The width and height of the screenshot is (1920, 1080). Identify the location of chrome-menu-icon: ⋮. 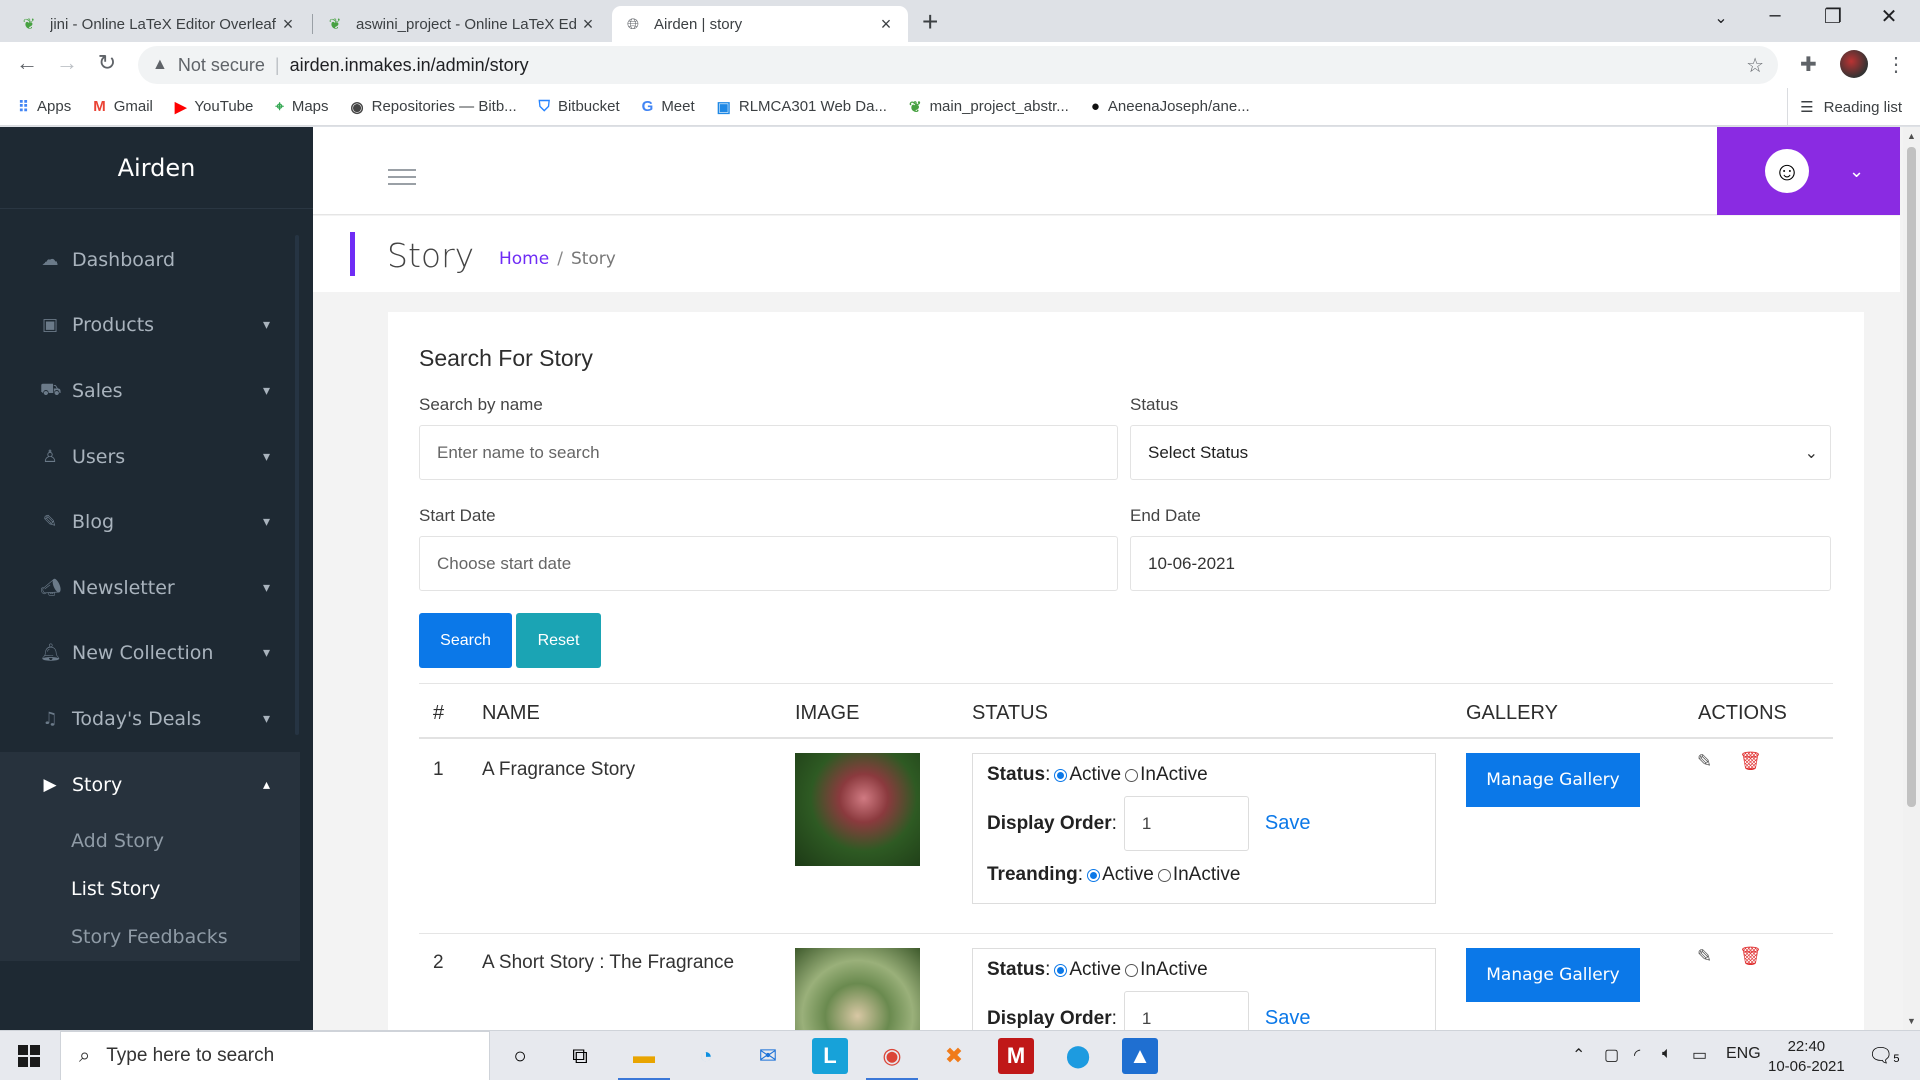
(1896, 64).